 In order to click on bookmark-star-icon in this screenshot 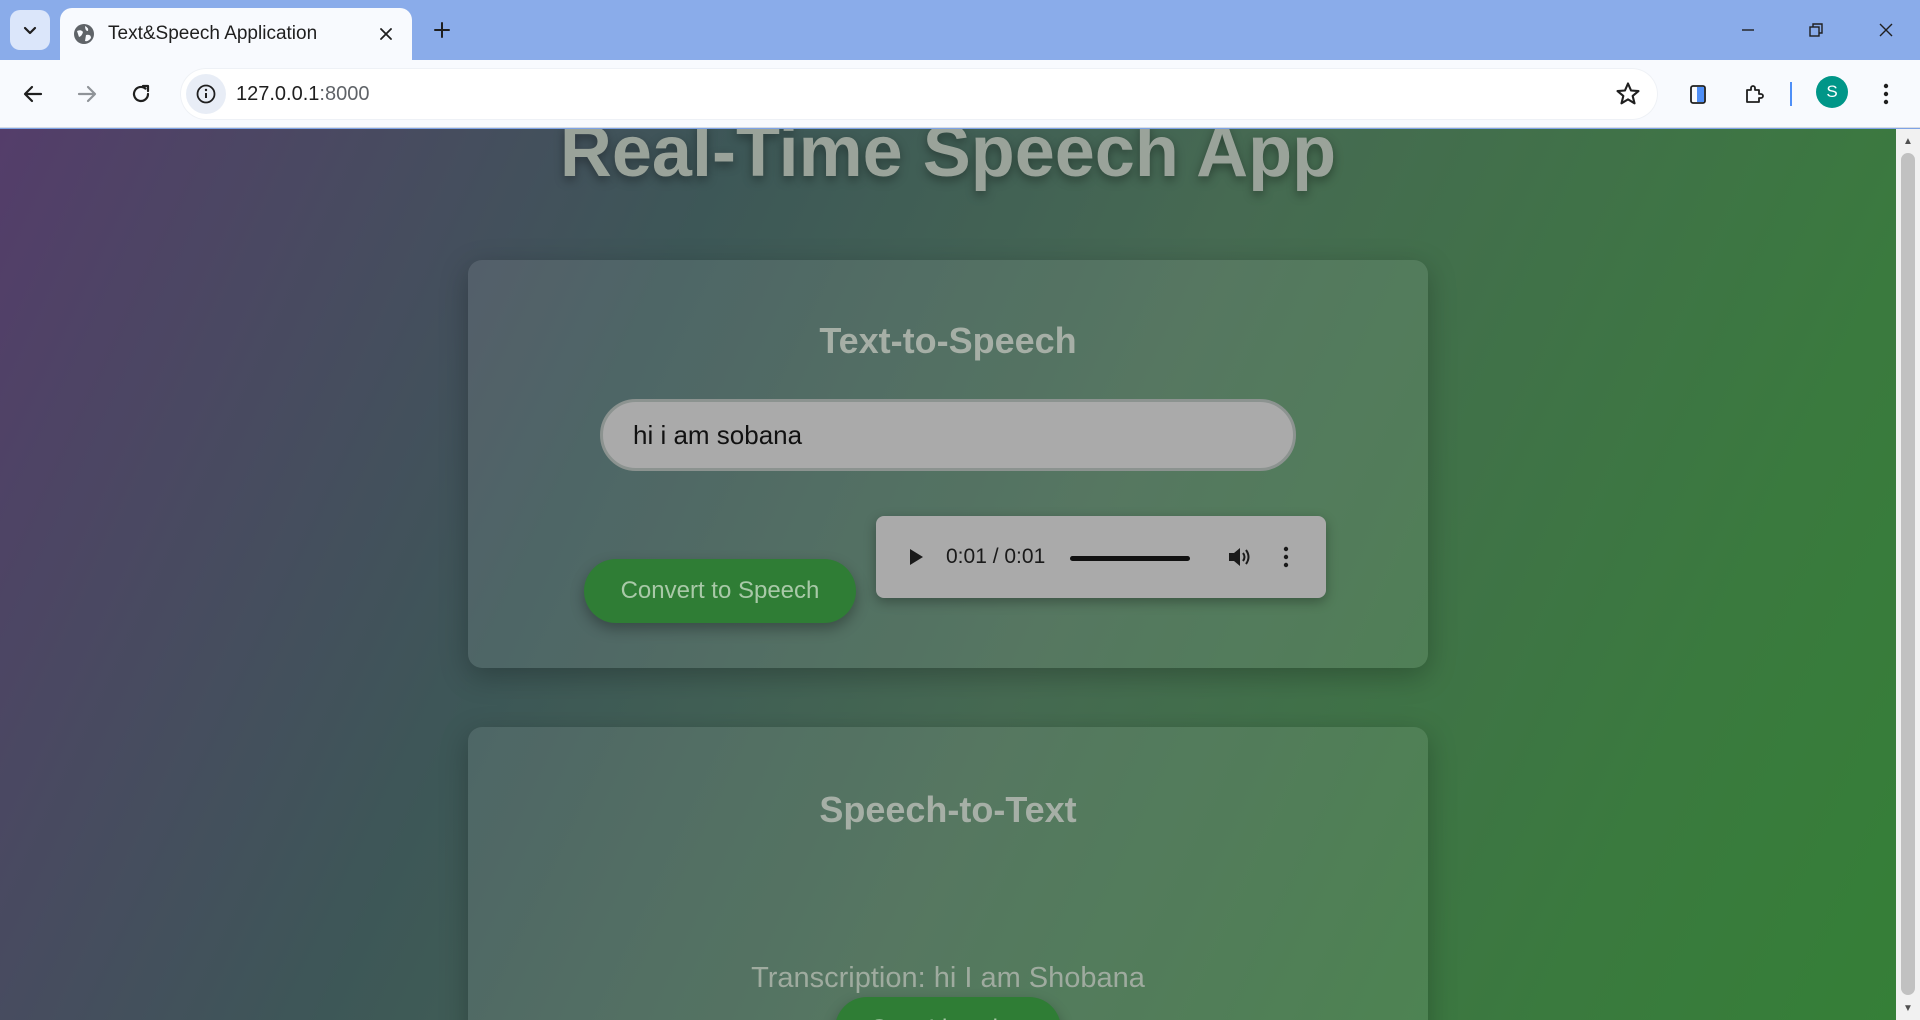, I will do `click(1628, 94)`.